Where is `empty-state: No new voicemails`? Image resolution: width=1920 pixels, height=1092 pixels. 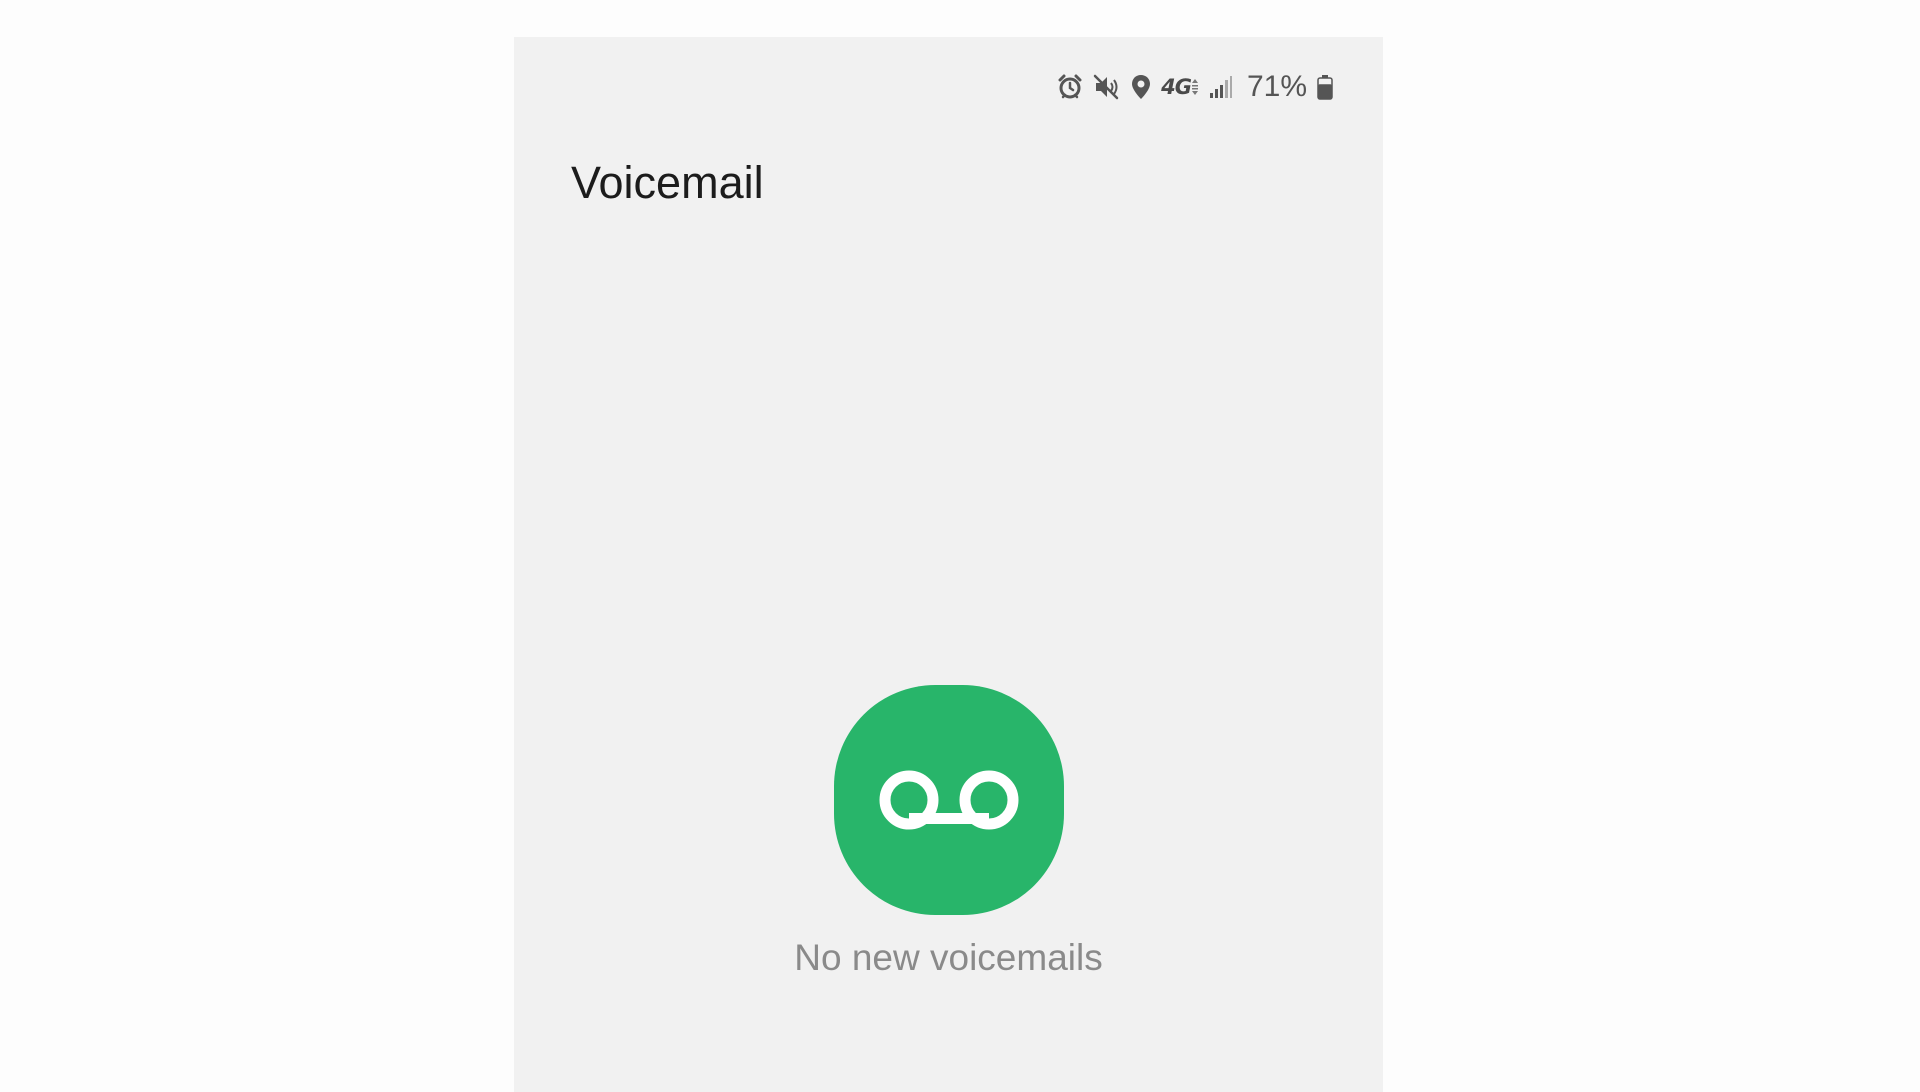
empty-state: No new voicemails is located at coordinates (948, 832).